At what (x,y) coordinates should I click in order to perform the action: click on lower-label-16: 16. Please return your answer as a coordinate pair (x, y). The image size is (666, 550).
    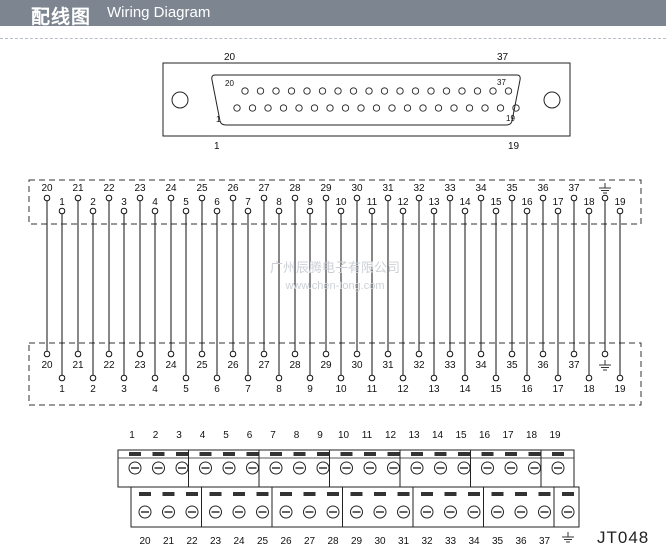
    Looking at the image, I should click on (527, 389).